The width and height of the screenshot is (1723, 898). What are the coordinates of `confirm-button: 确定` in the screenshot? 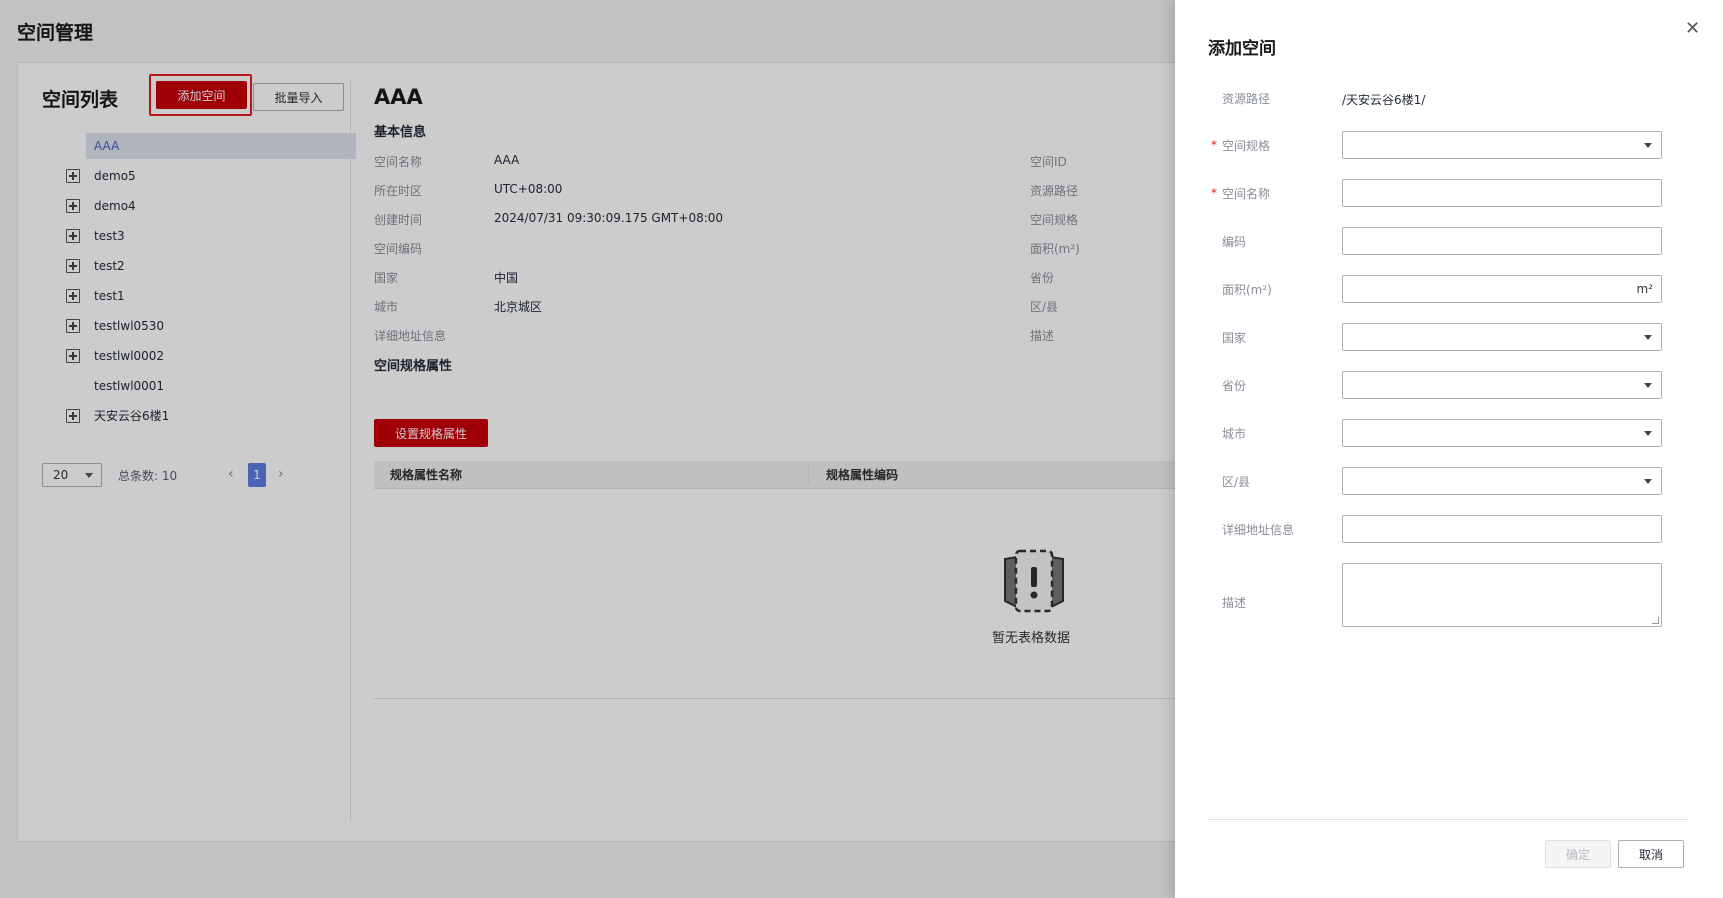 It's located at (1578, 854).